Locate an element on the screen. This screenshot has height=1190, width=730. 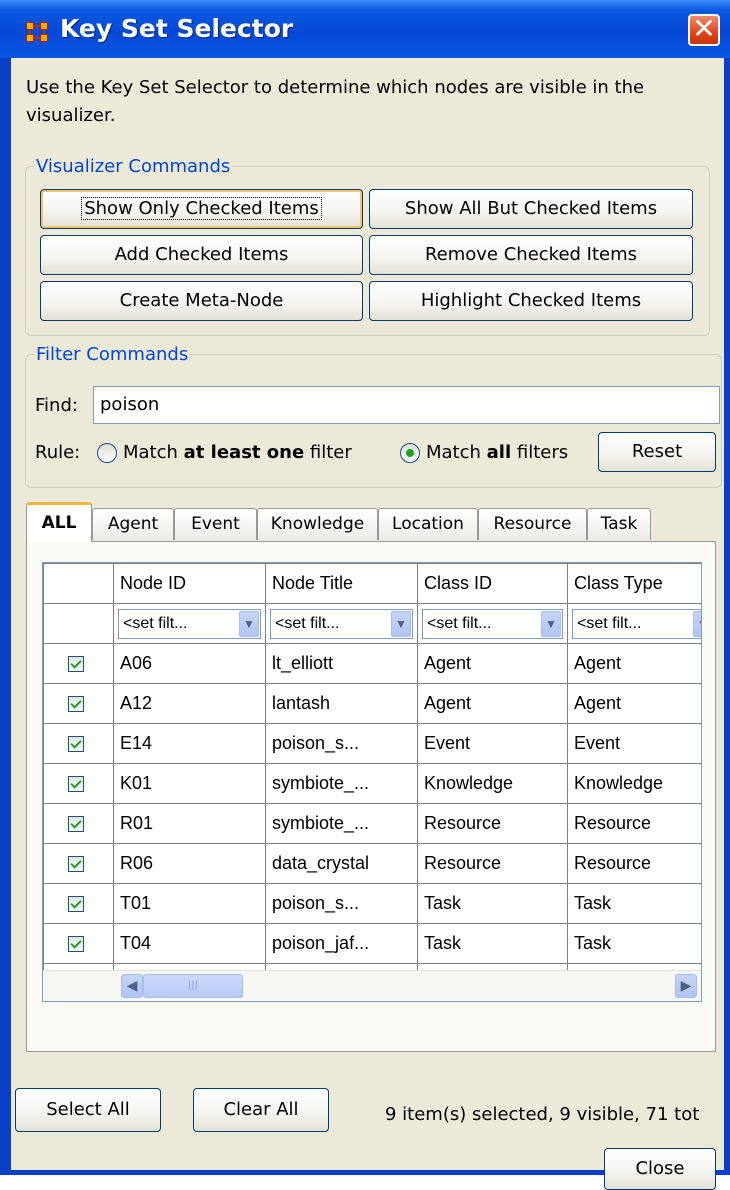
tab-task: Task is located at coordinates (619, 524).